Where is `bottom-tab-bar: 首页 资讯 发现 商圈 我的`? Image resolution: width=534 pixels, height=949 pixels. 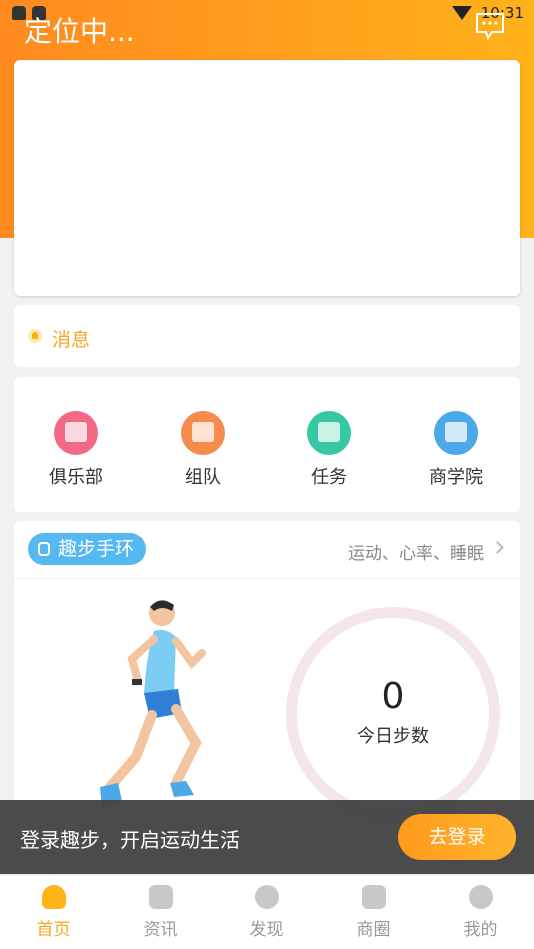
bottom-tab-bar: 首页 资讯 发现 商圈 我的 is located at coordinates (267, 911).